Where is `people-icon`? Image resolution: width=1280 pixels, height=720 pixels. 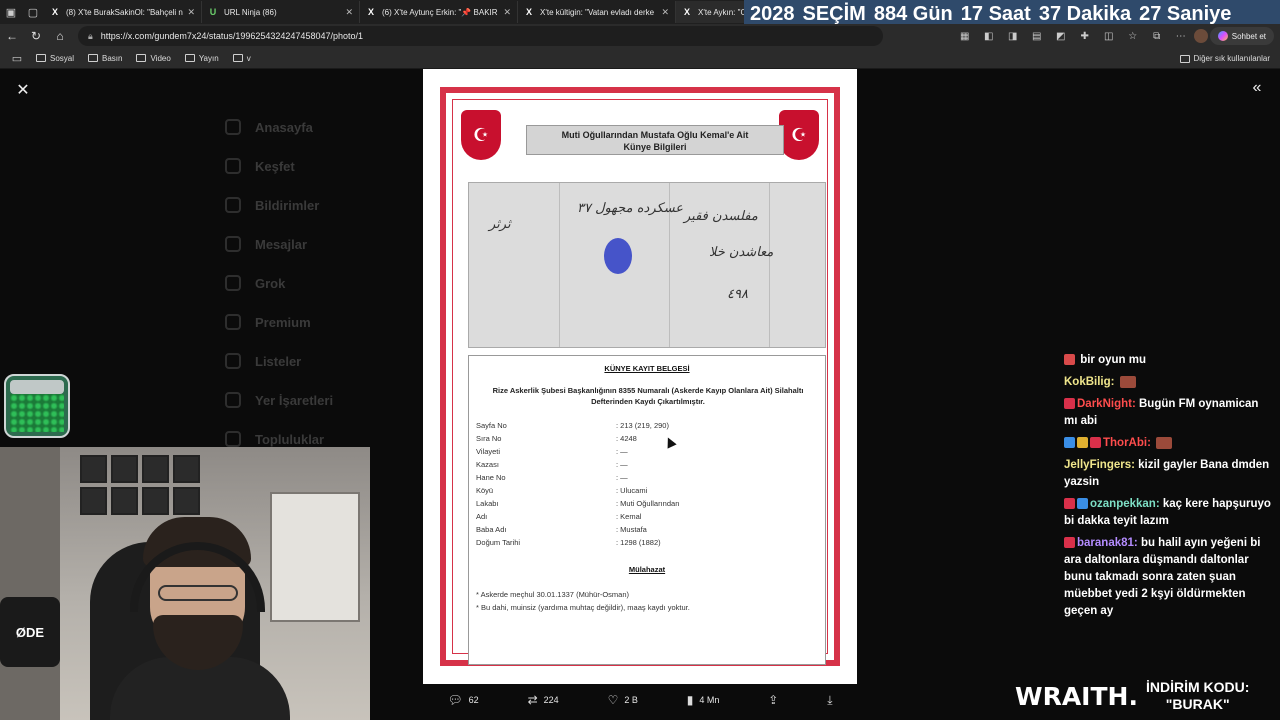
people-icon is located at coordinates (233, 439).